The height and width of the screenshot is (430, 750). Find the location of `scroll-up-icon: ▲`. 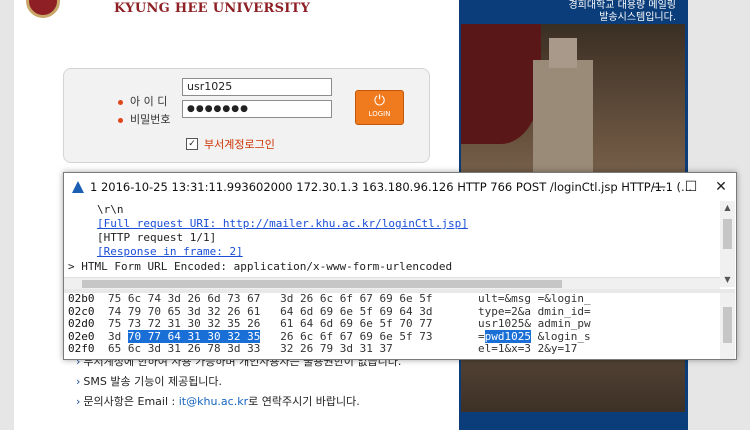

scroll-up-icon: ▲ is located at coordinates (727, 208).